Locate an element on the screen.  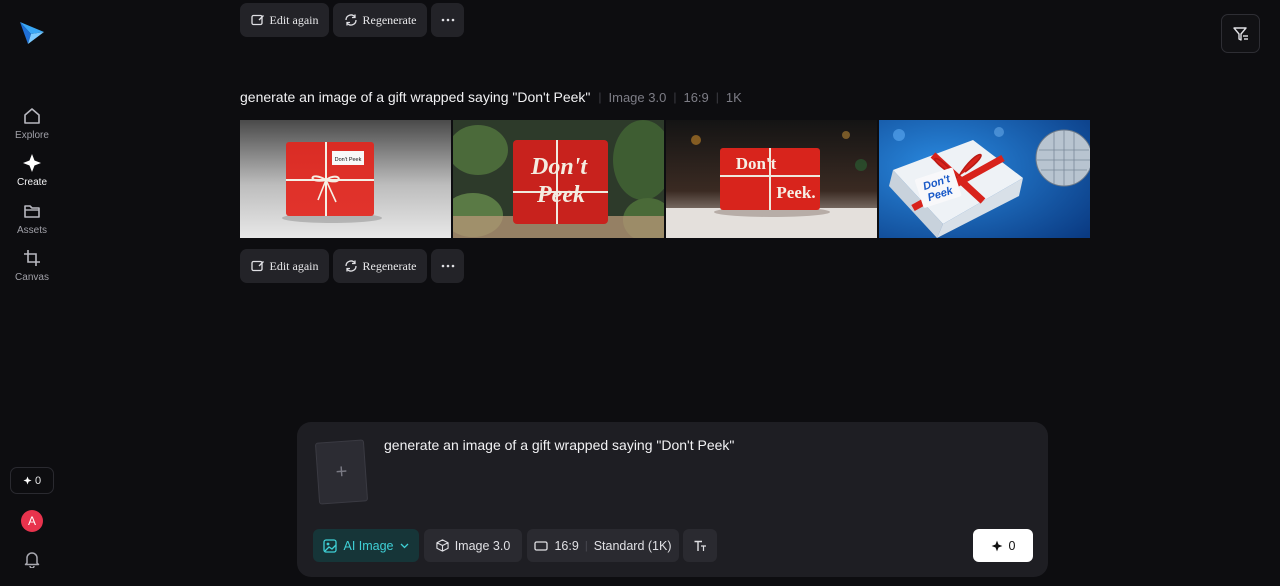
gift-image: Don't Peek. is located at coordinates (771, 179).